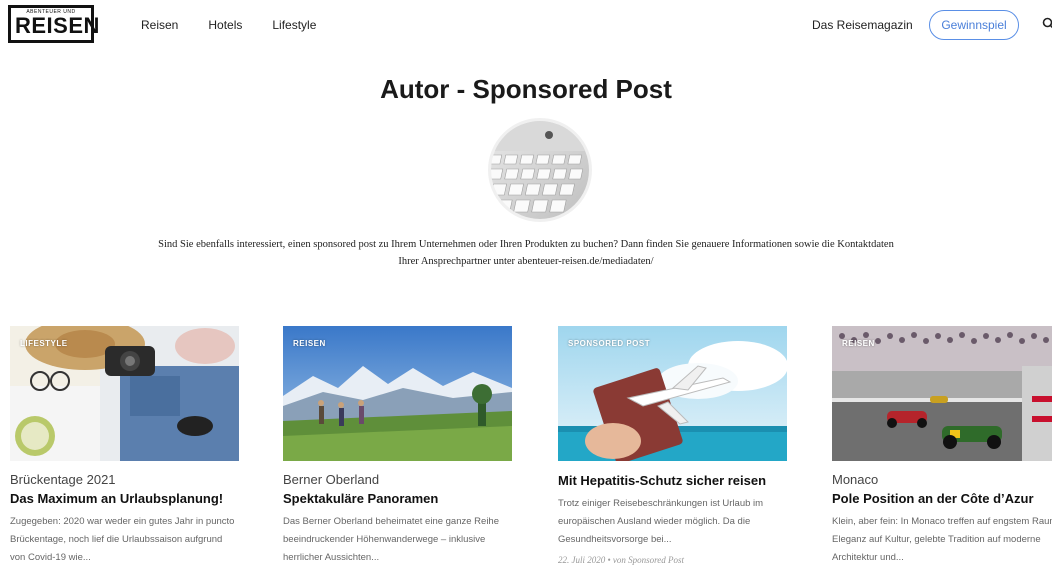  Describe the element at coordinates (243, 25) in the screenshot. I see `main-nav: Reisen Hotels Lifestyle` at that location.